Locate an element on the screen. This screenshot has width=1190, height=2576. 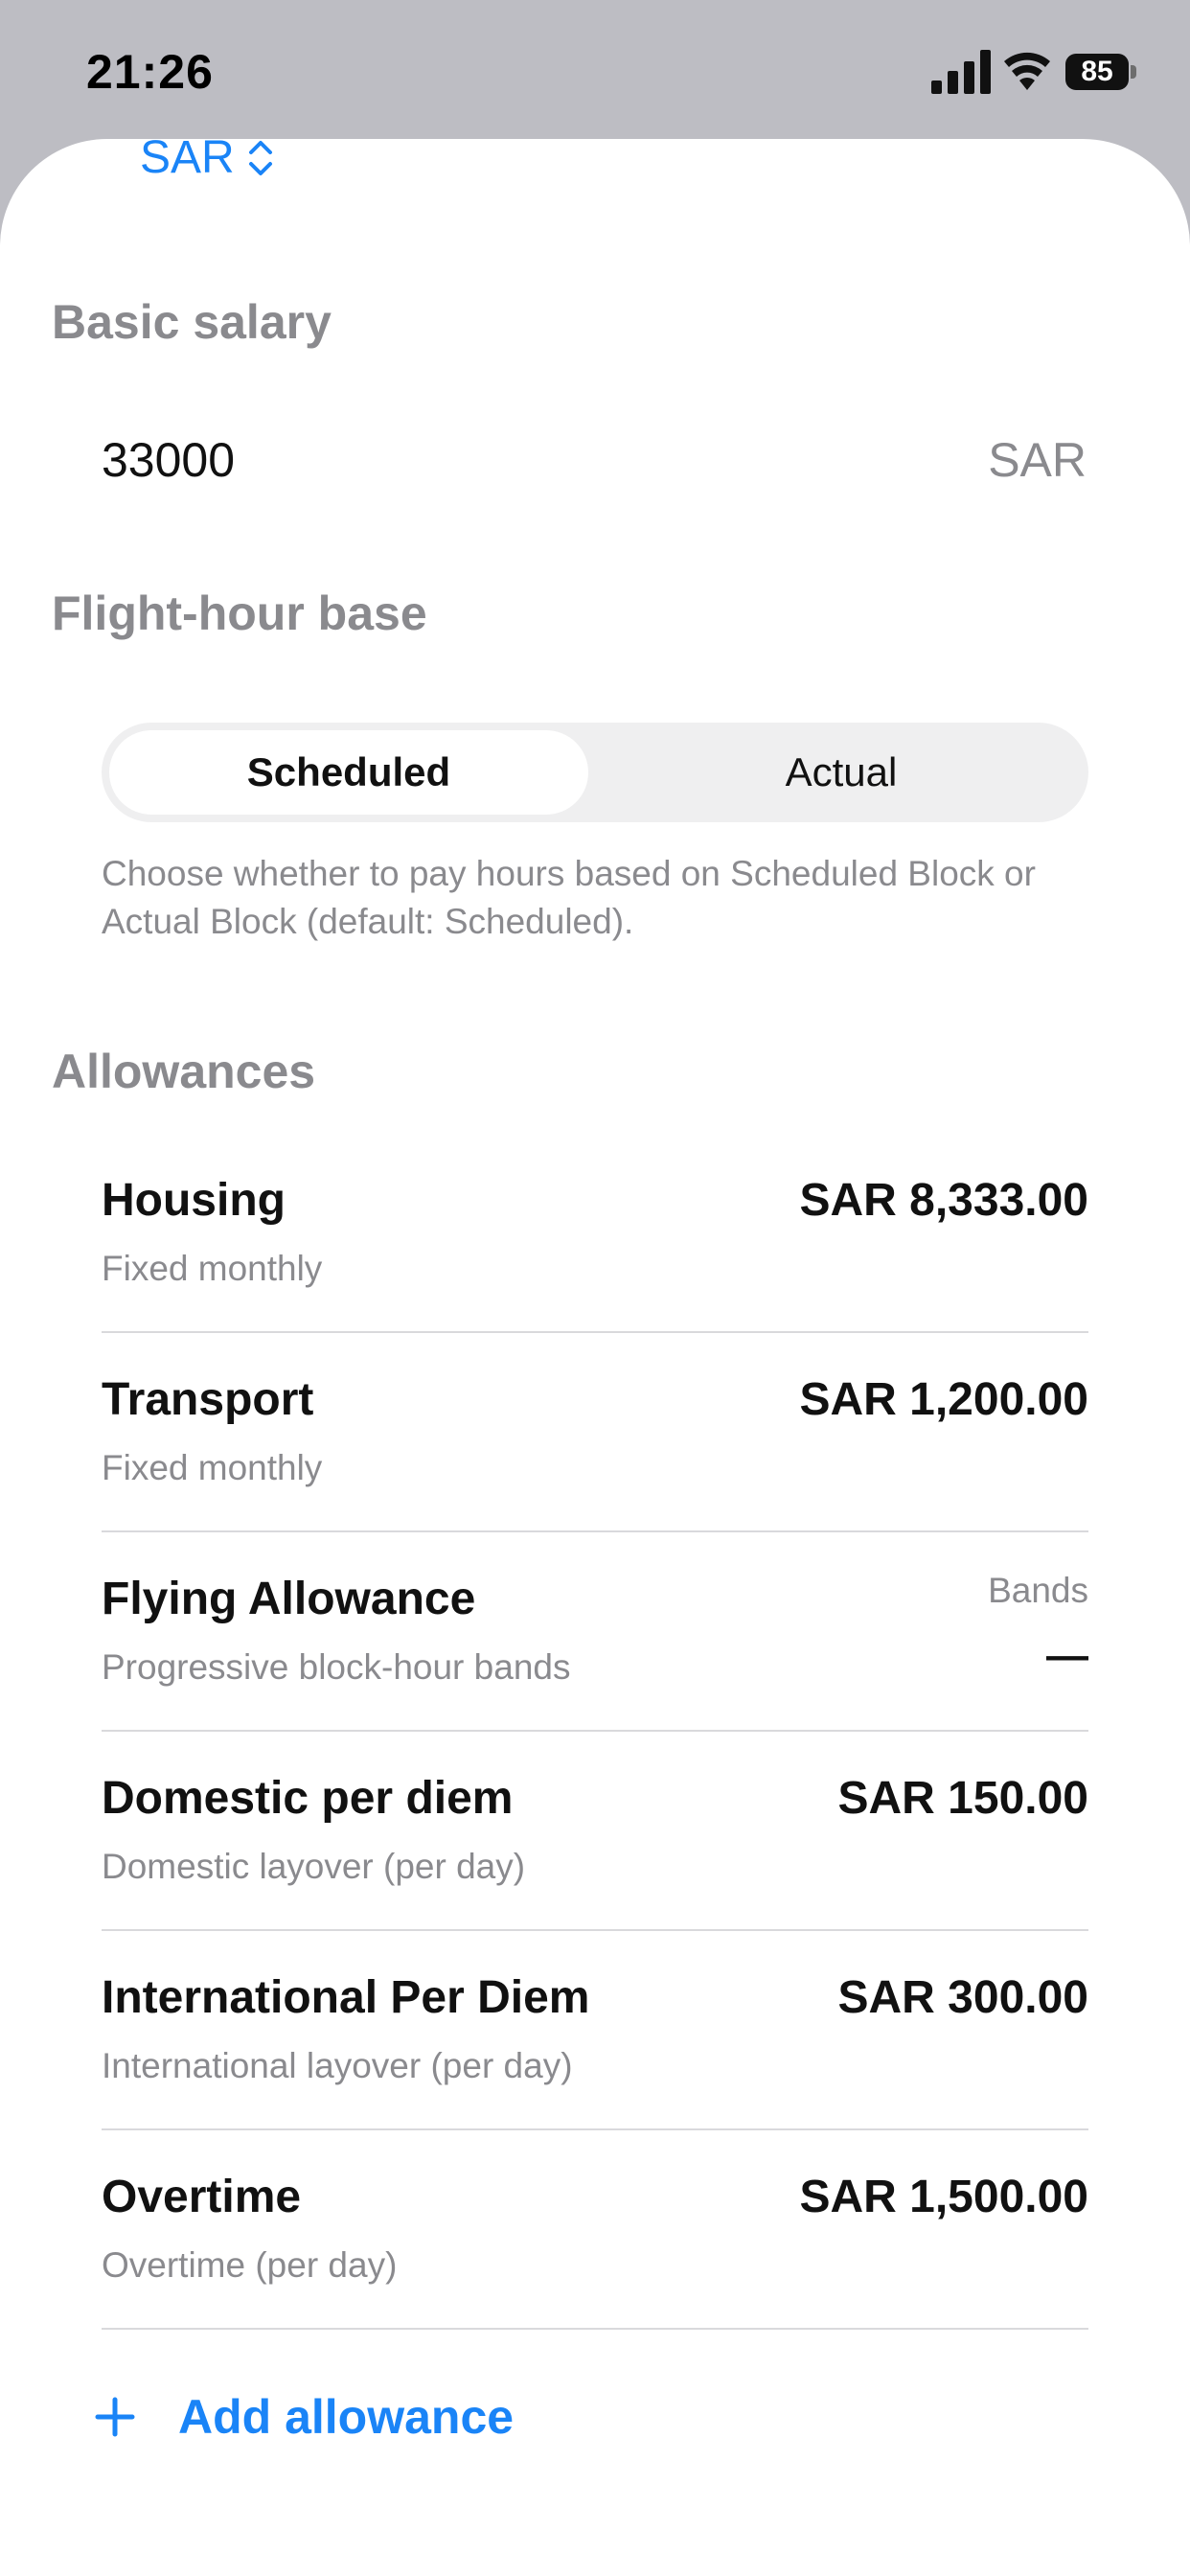
allowance-amount: — is located at coordinates (1067, 1655).